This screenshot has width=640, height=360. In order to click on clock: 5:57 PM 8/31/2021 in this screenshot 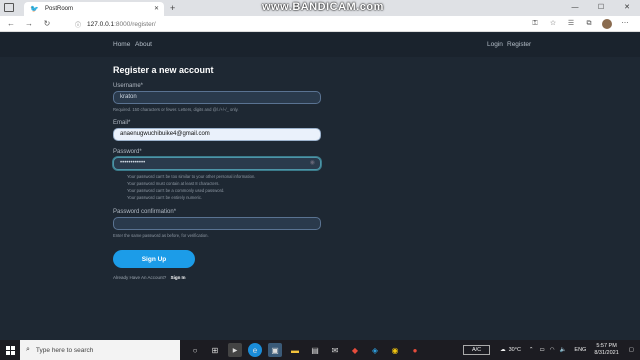, I will do `click(606, 350)`.